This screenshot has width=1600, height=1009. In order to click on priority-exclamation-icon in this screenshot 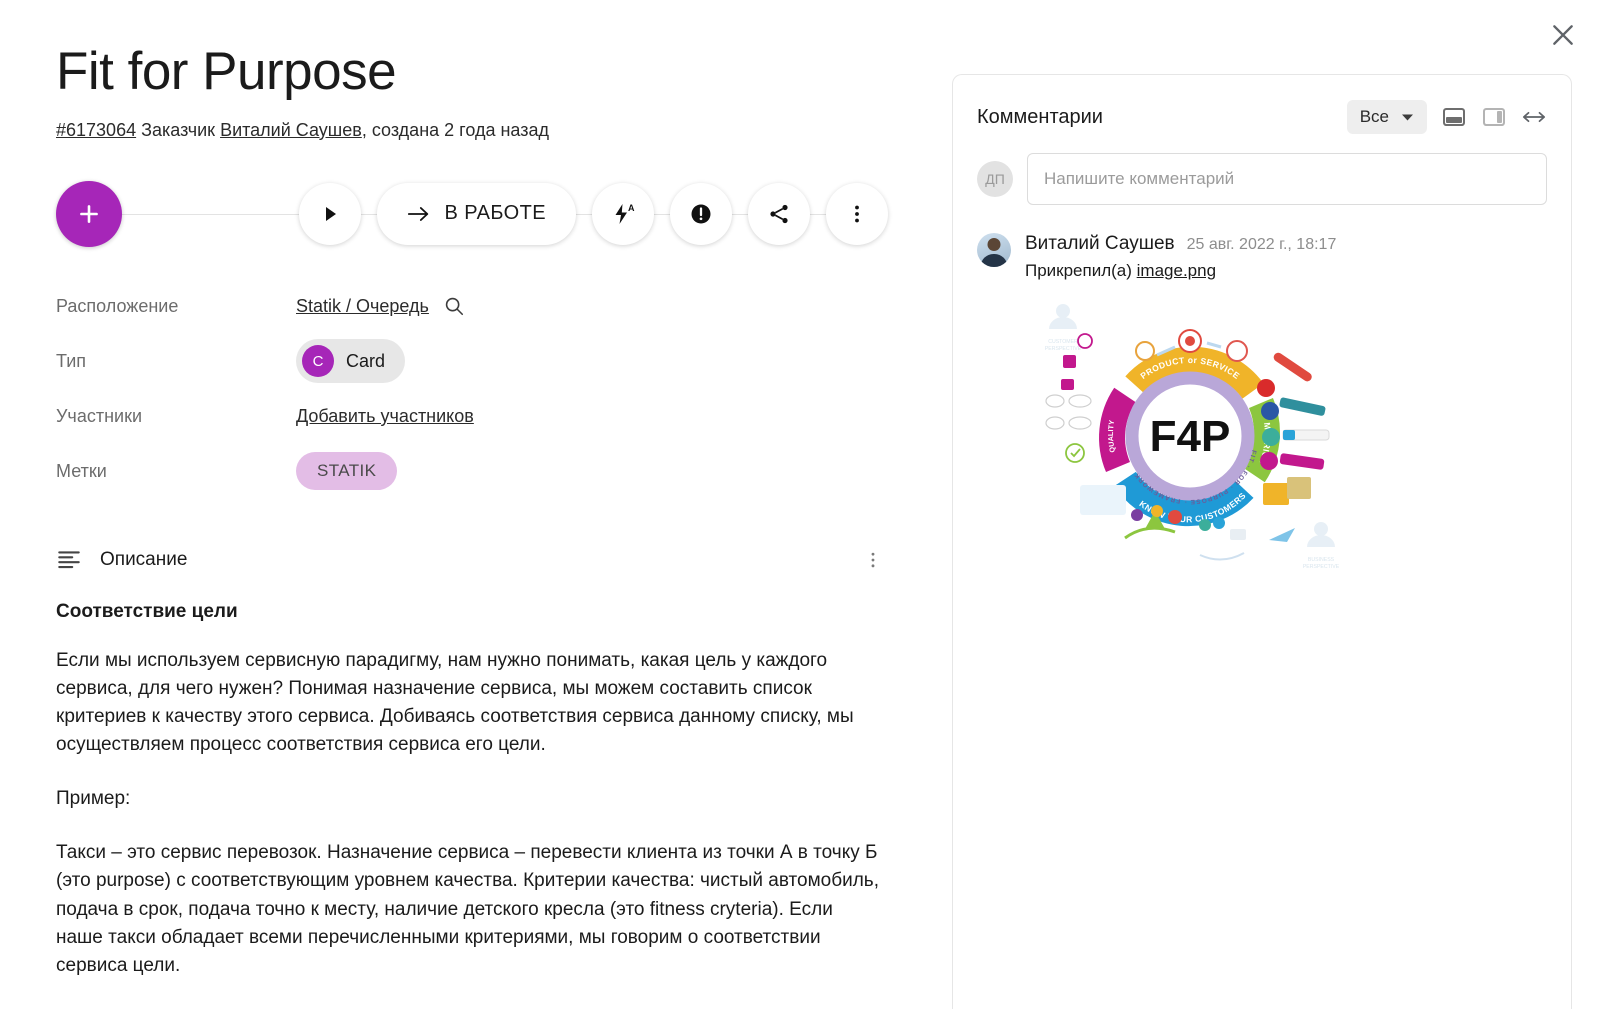, I will do `click(701, 214)`.